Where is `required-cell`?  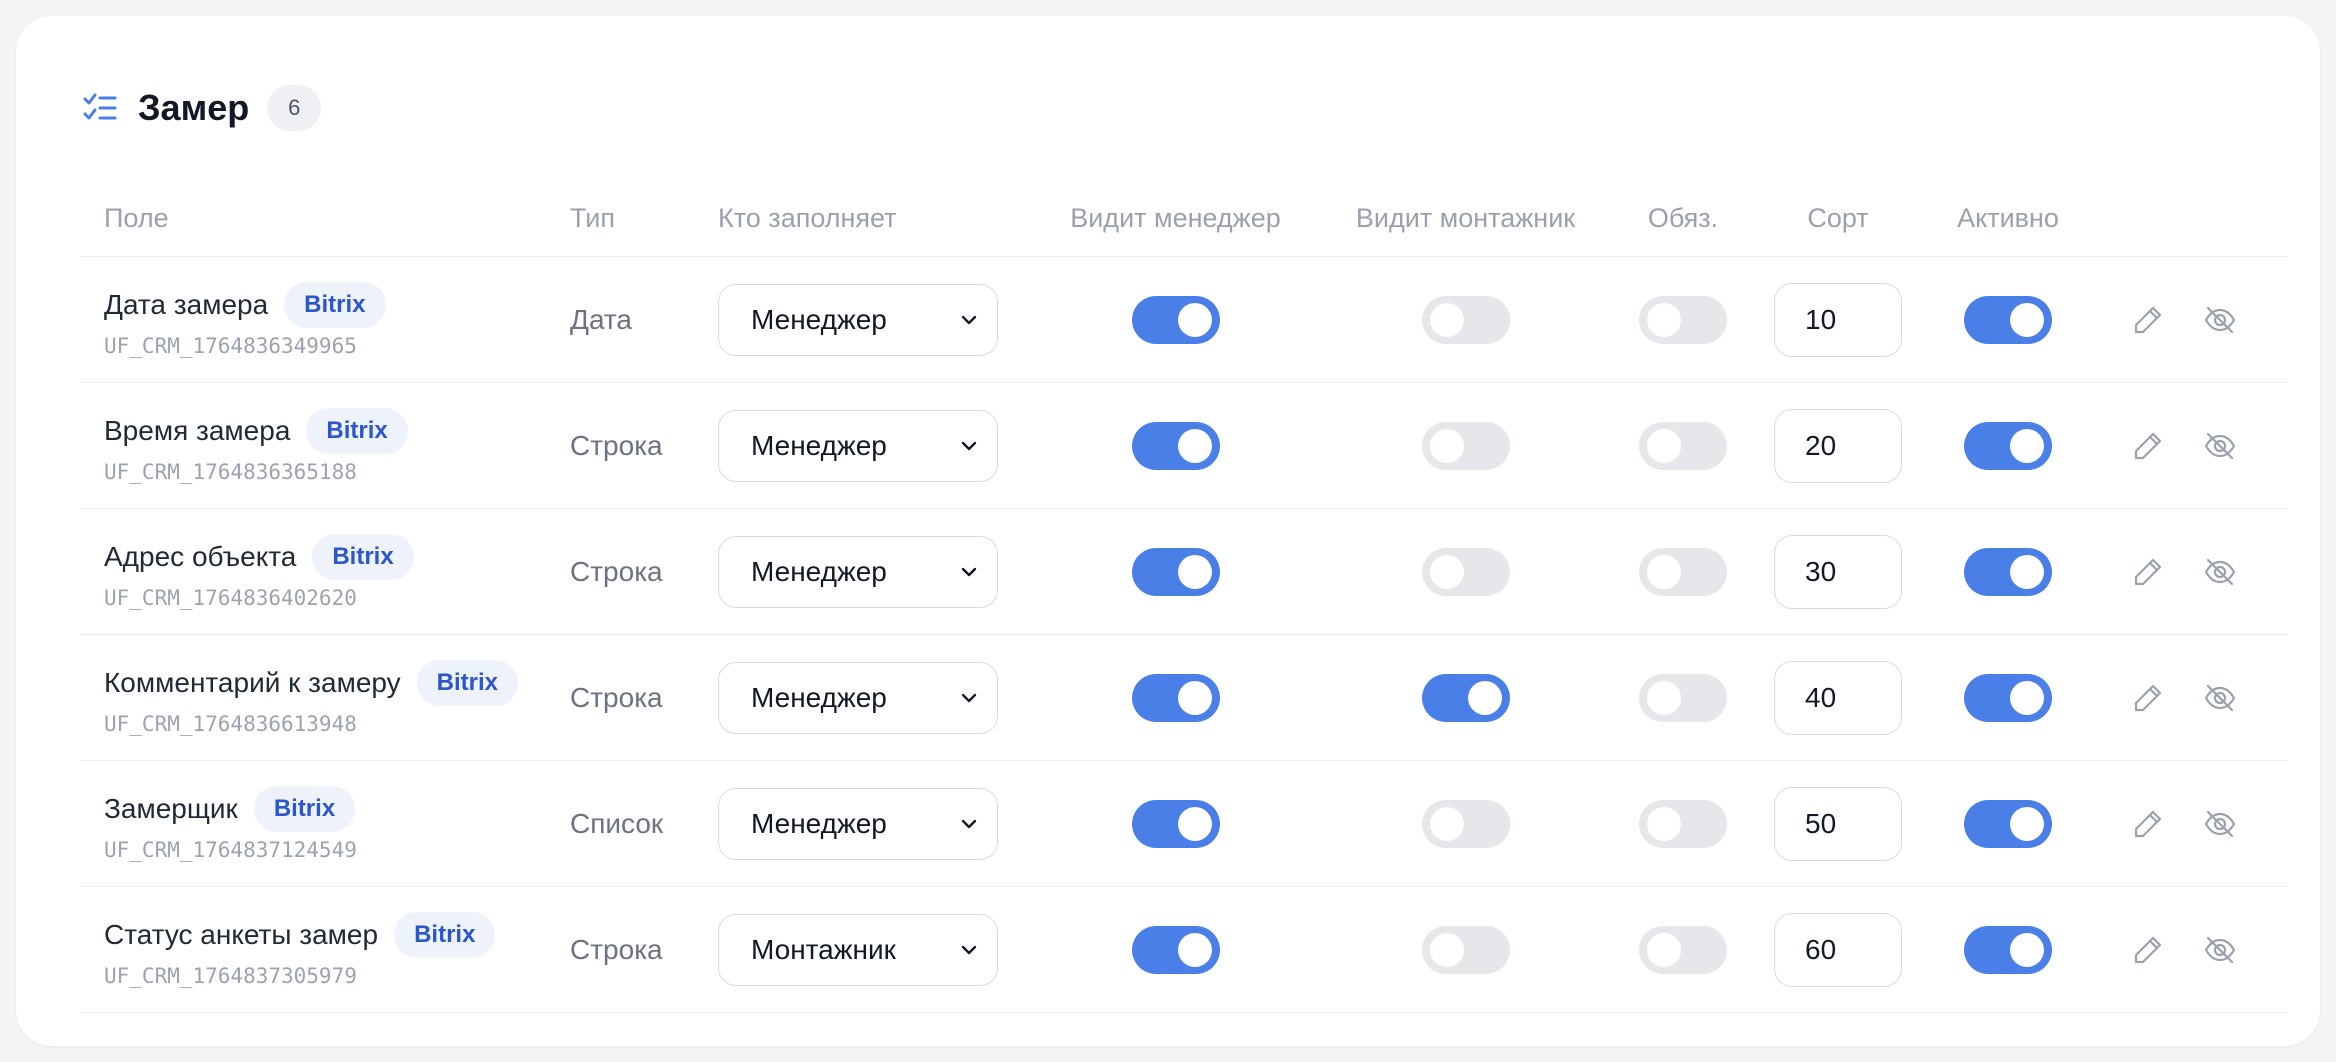 required-cell is located at coordinates (1683, 823).